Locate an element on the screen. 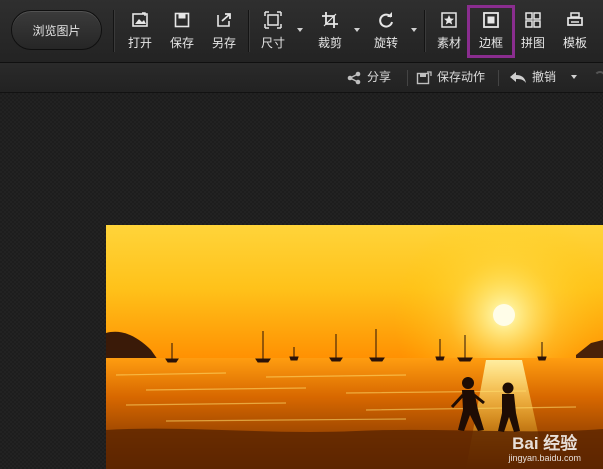  rotate-label: 旋转 is located at coordinates (385, 43).